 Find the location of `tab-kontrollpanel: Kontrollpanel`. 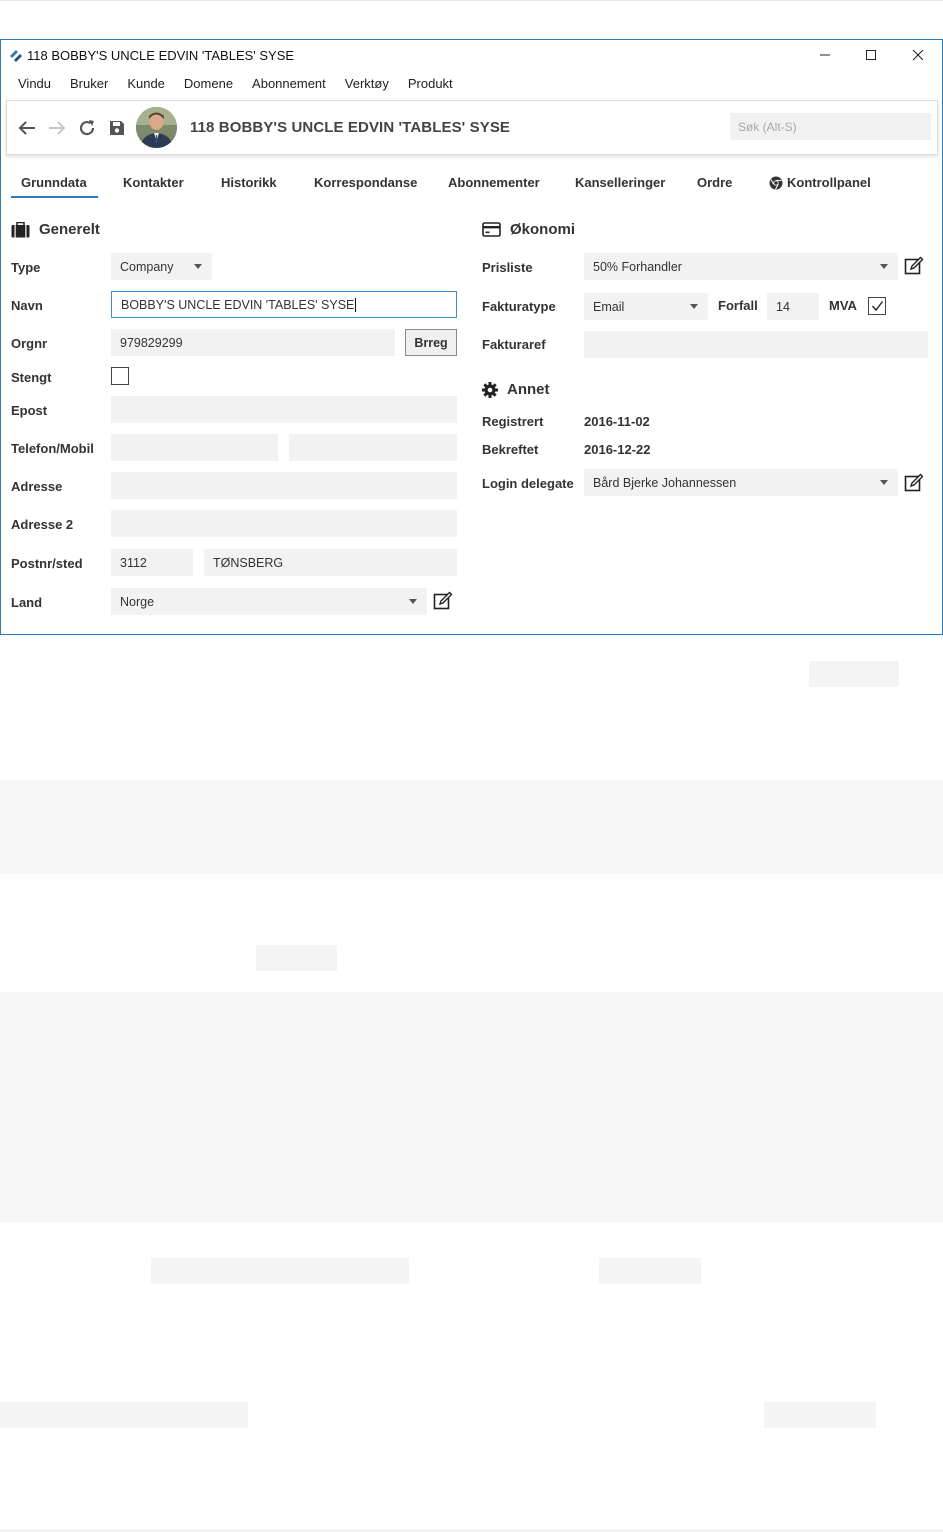

tab-kontrollpanel: Kontrollpanel is located at coordinates (820, 182).